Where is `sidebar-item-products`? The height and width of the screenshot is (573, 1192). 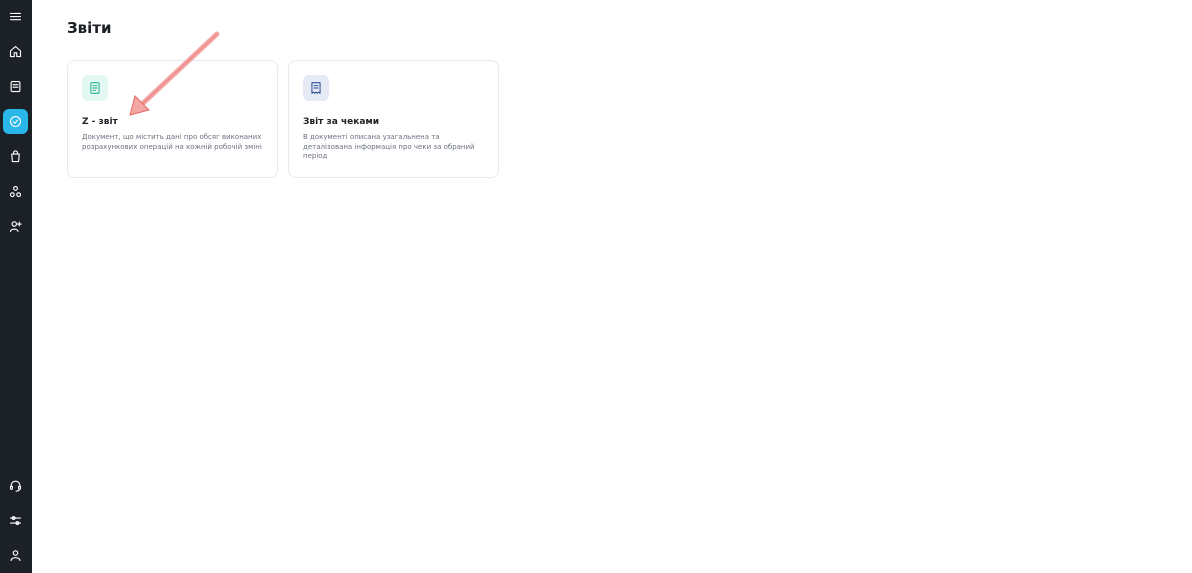
sidebar-item-products is located at coordinates (15, 156).